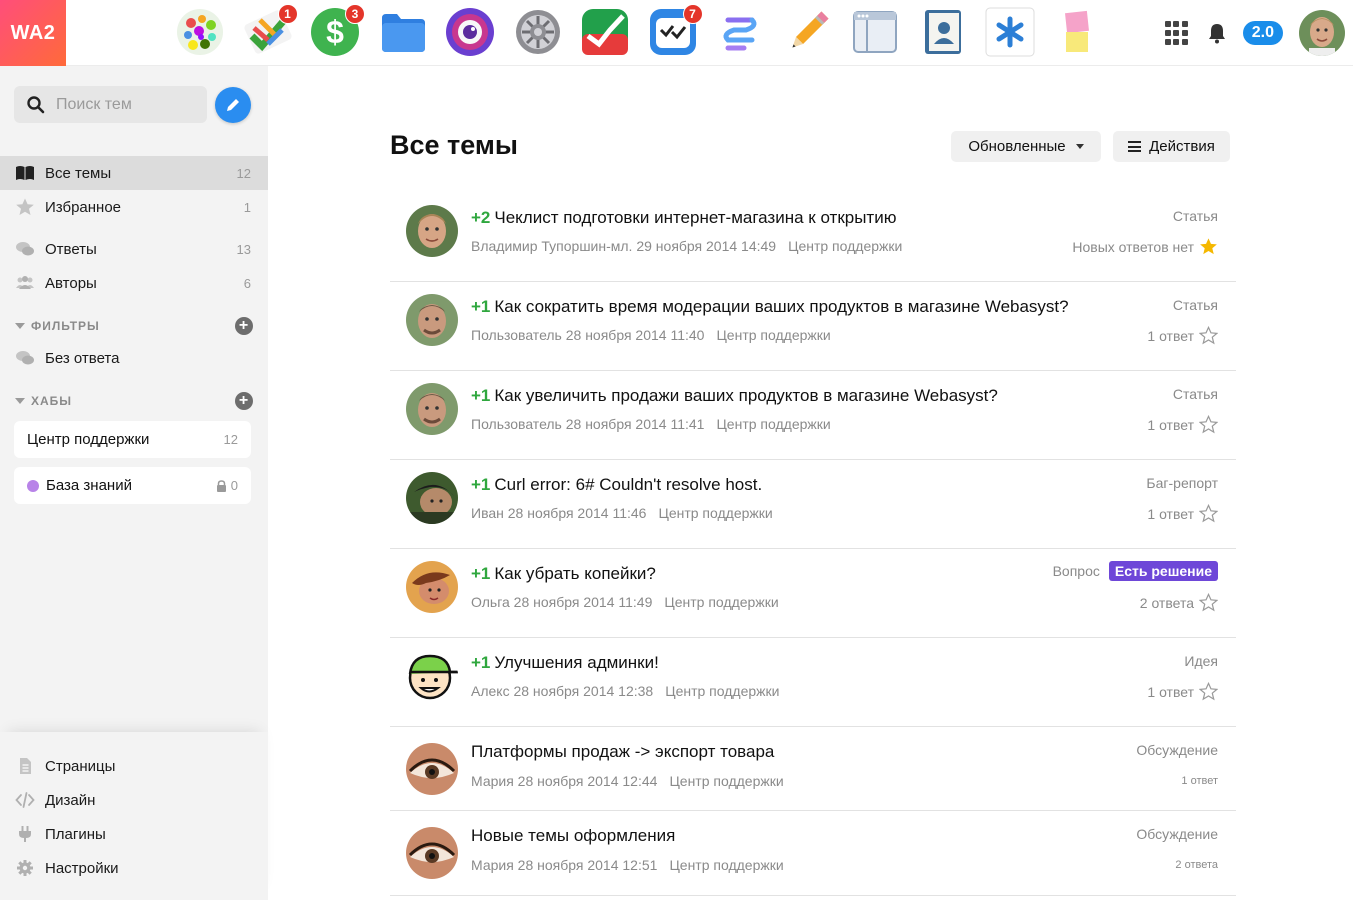  I want to click on sidebar-item-no-answer: Без ответа, so click(134, 358).